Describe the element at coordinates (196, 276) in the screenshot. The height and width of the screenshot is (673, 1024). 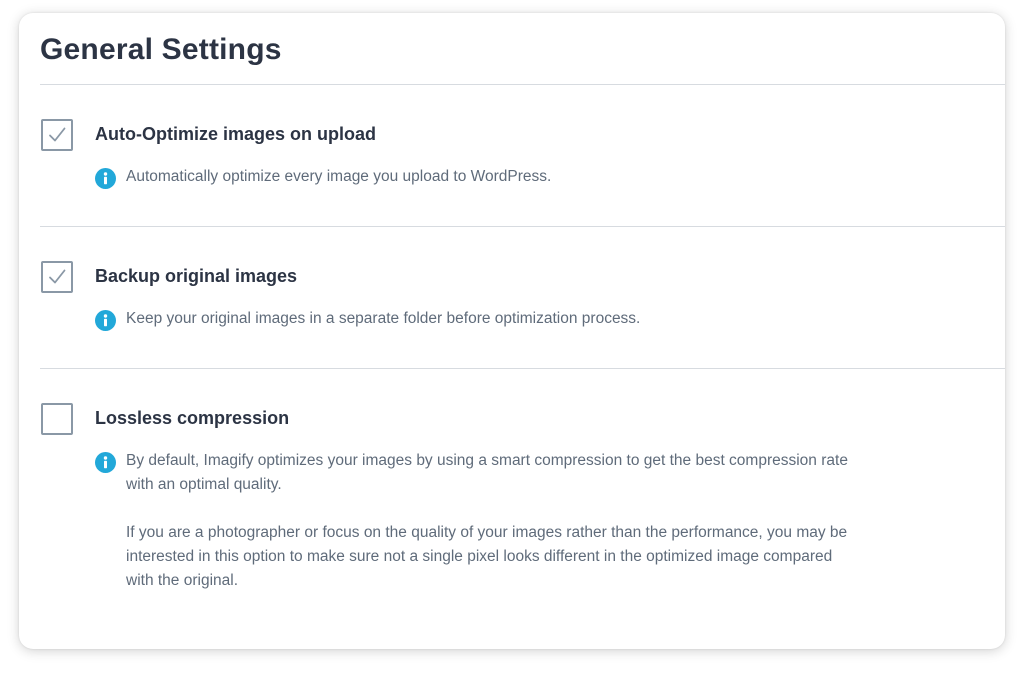
I see `setting-label: Backup original images` at that location.